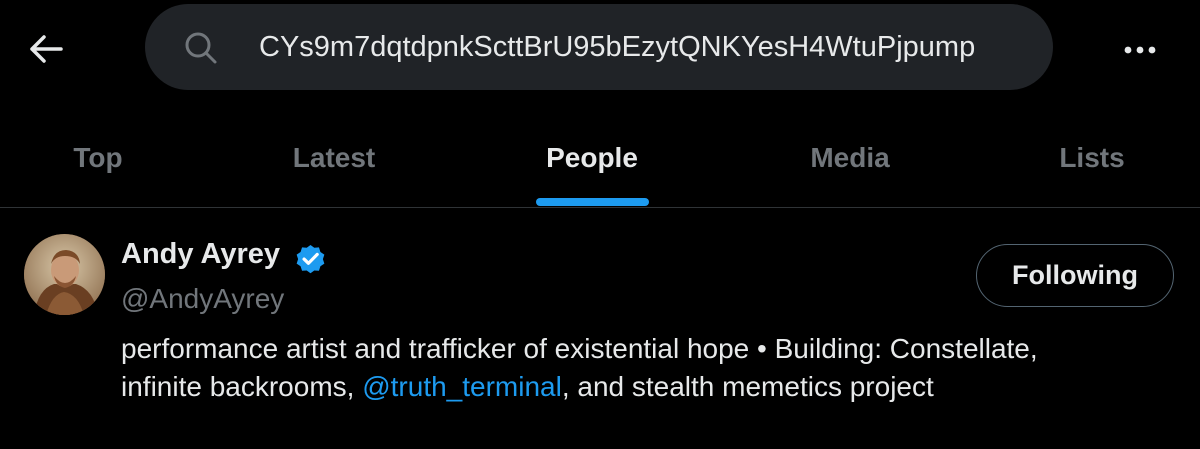  Describe the element at coordinates (850, 158) in the screenshot. I see `tab-media: Media` at that location.